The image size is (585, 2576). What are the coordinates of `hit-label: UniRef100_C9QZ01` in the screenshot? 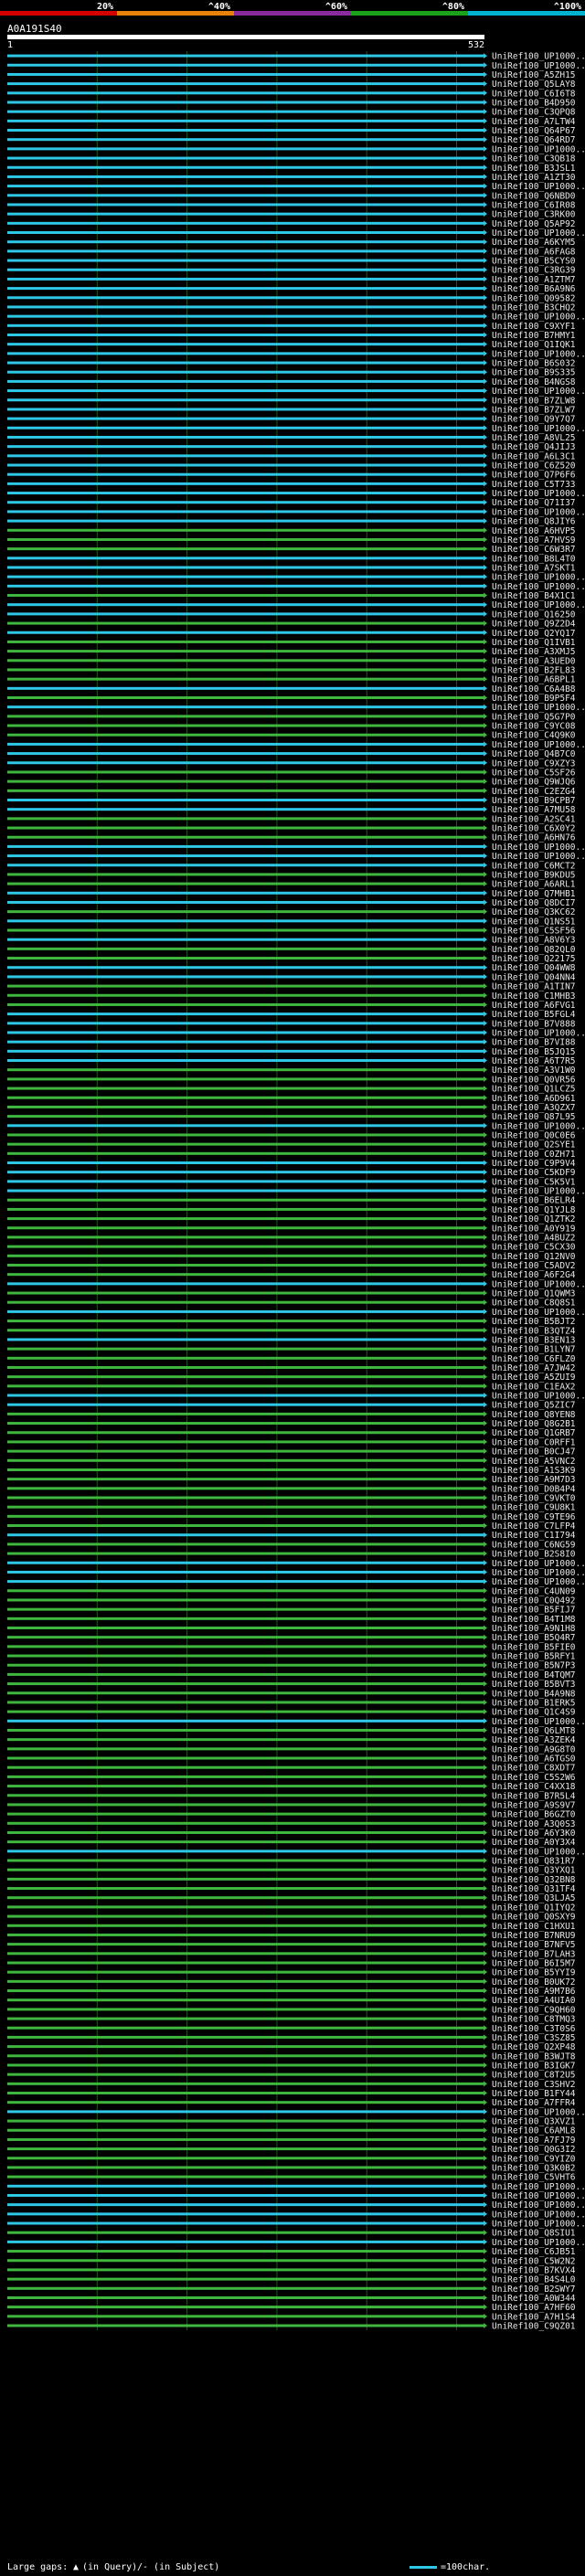 It's located at (534, 2327).